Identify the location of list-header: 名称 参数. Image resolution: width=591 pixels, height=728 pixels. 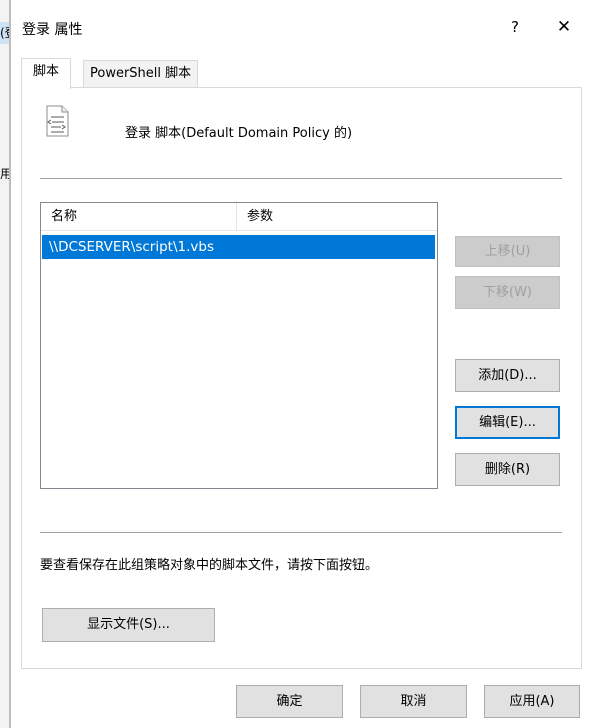
(239, 217).